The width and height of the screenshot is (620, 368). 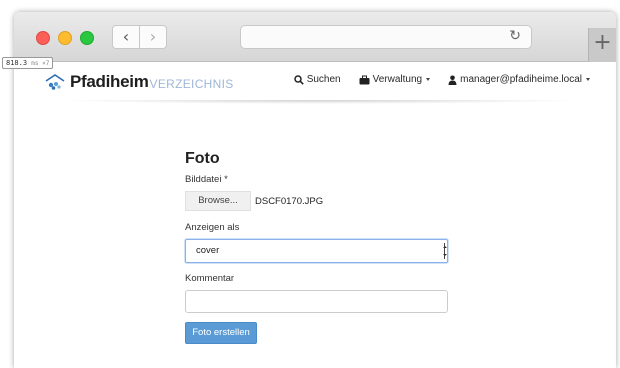 I want to click on chevron-left-icon: ‹, so click(x=126, y=36).